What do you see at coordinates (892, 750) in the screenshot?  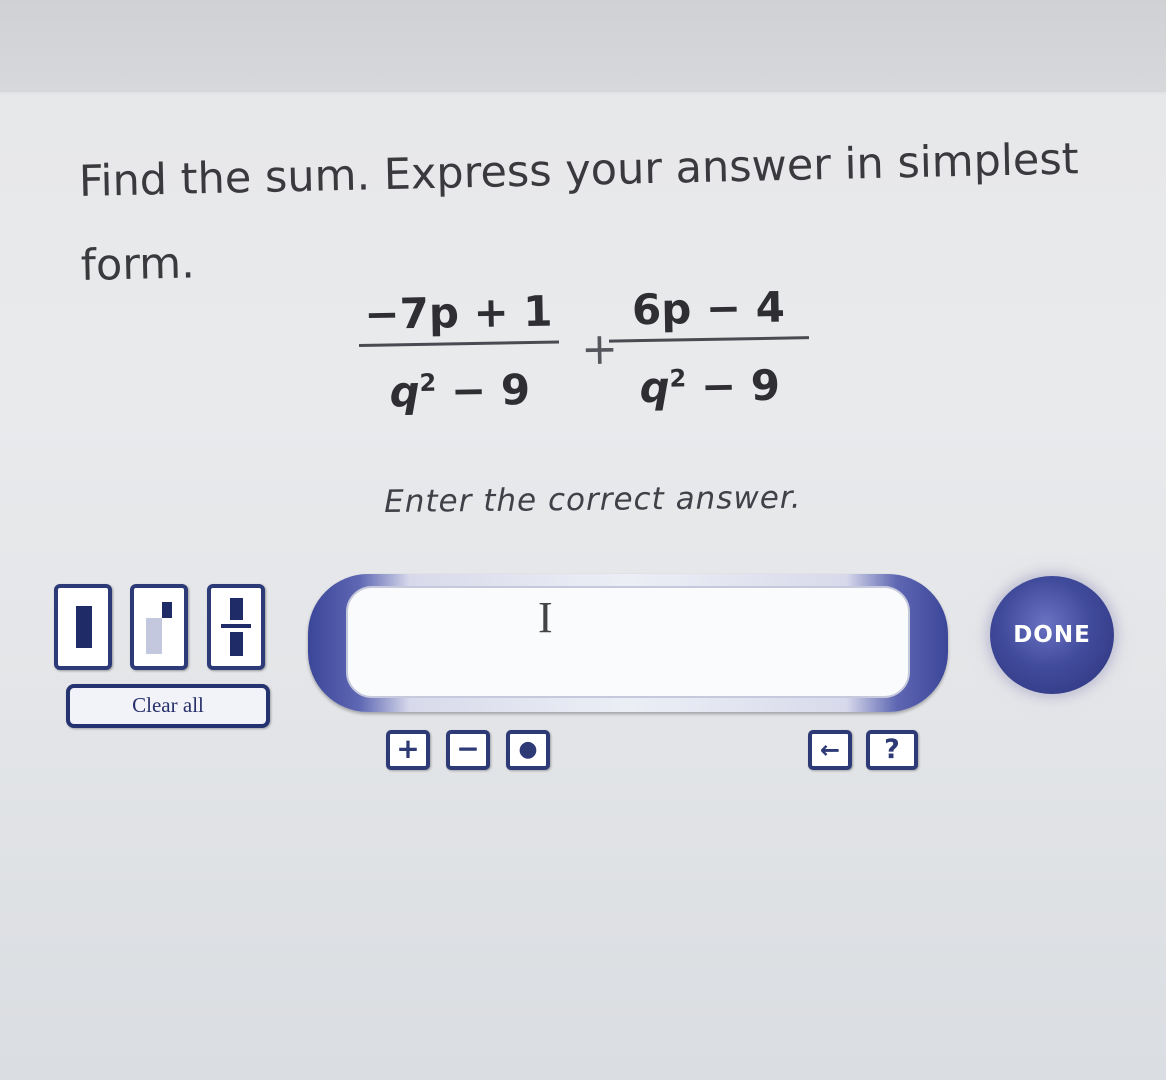 I see `help-button: ?` at bounding box center [892, 750].